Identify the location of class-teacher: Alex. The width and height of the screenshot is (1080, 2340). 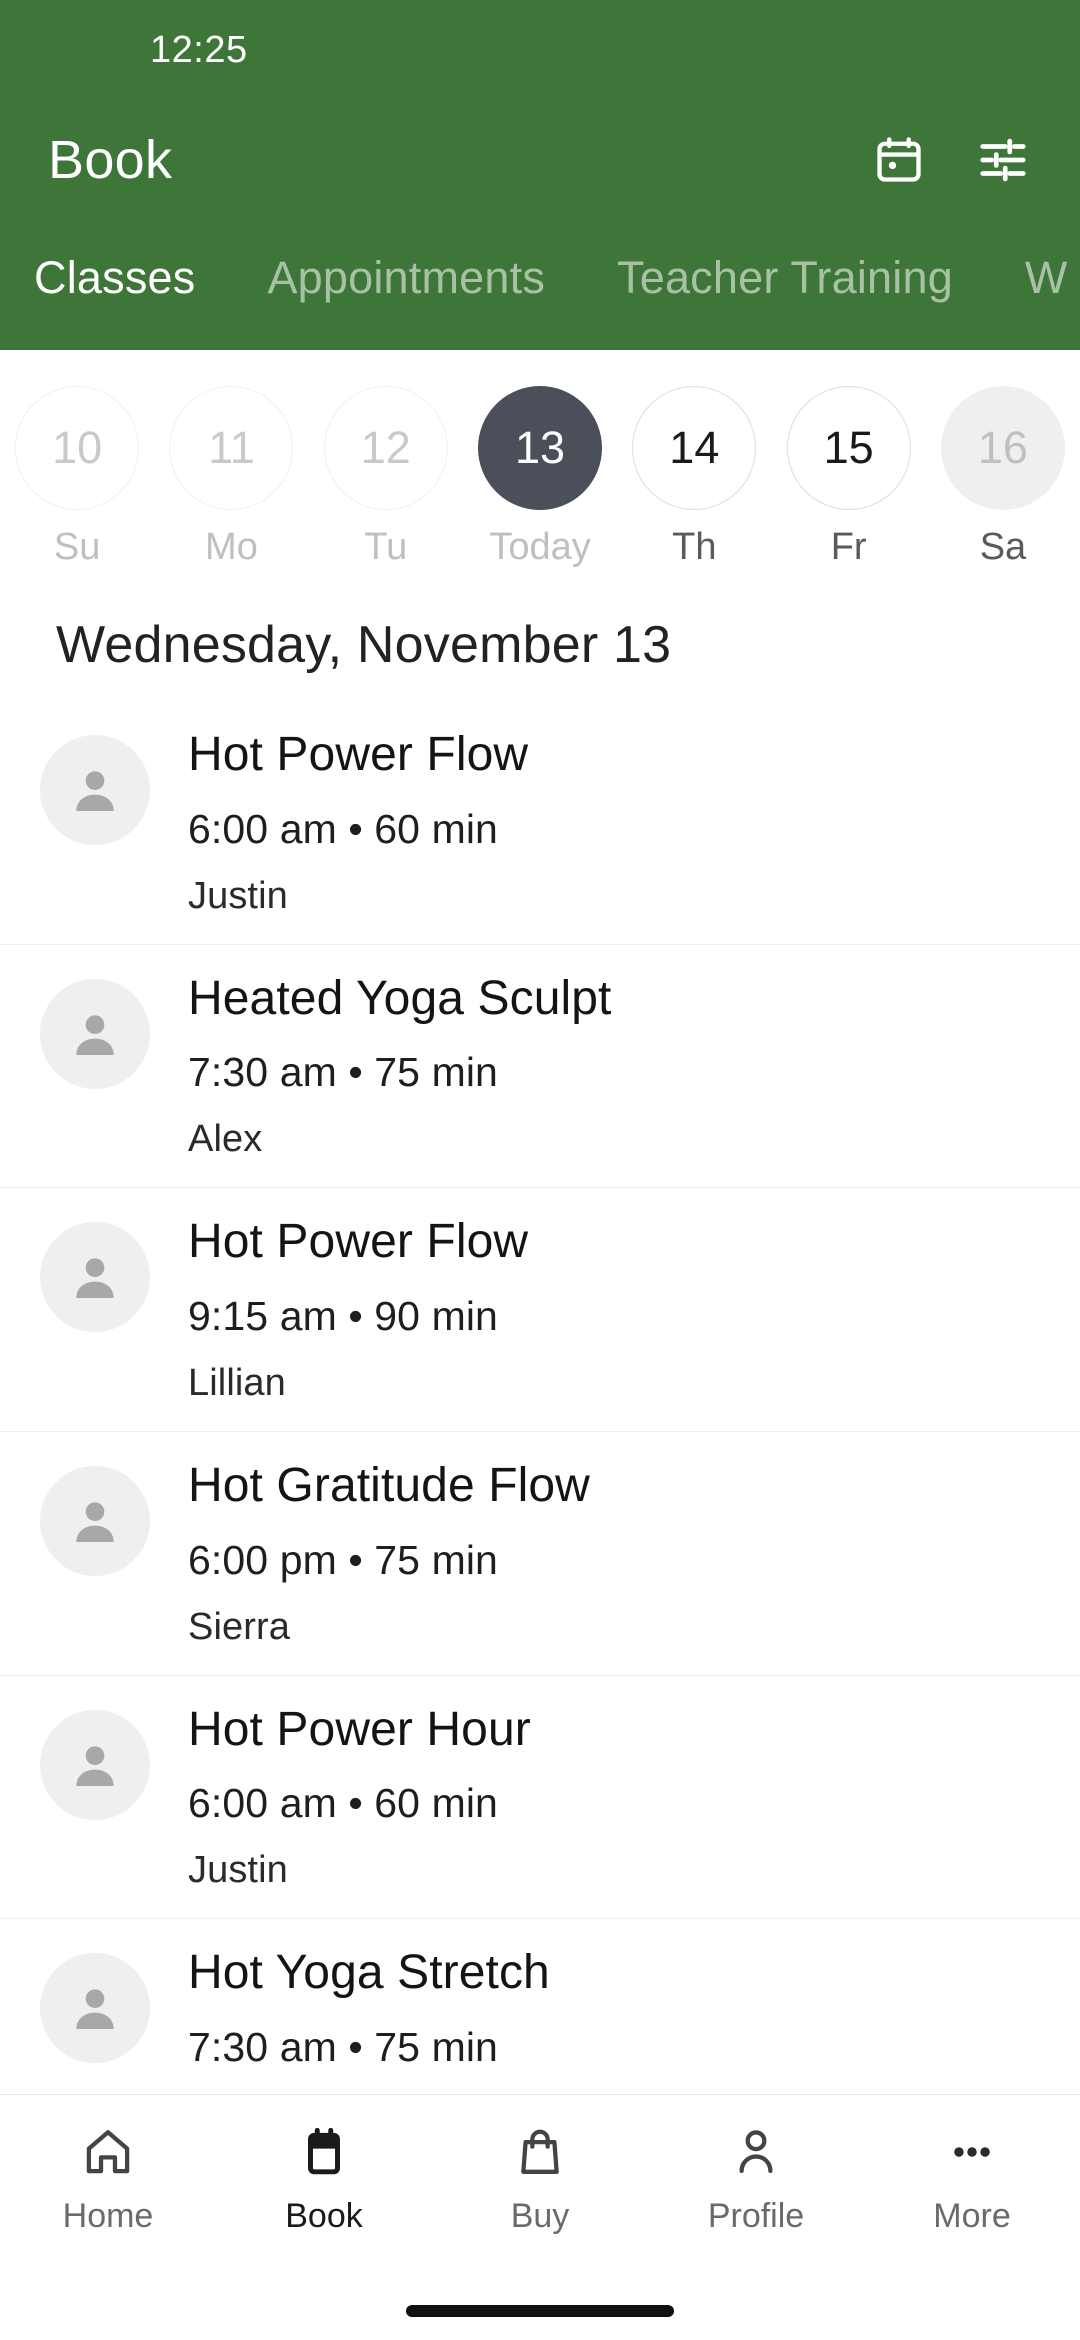
(225, 1139).